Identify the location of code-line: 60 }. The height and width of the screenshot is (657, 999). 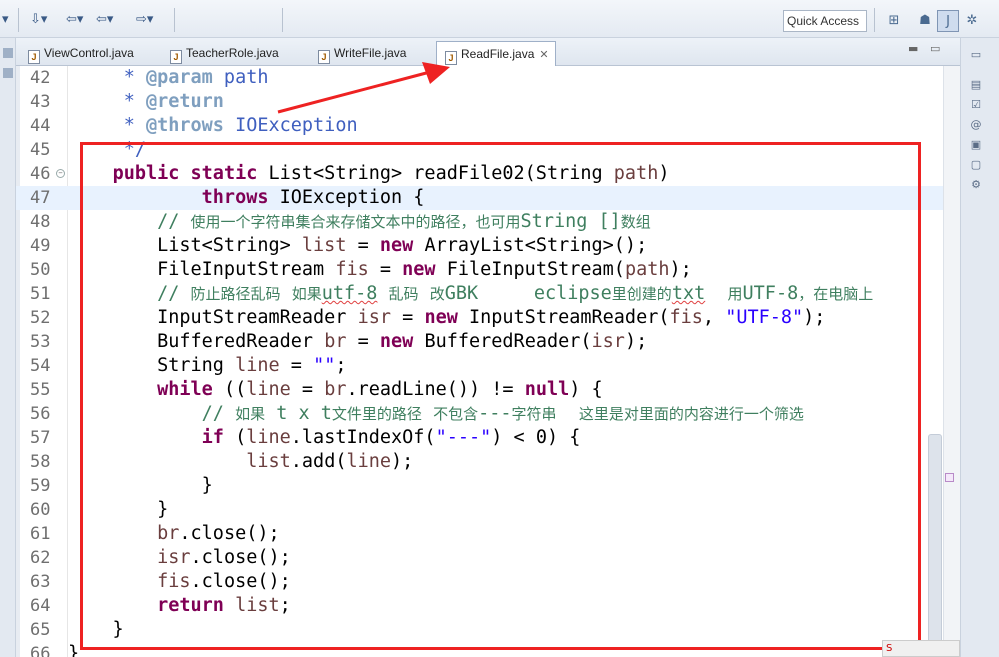
(488, 510).